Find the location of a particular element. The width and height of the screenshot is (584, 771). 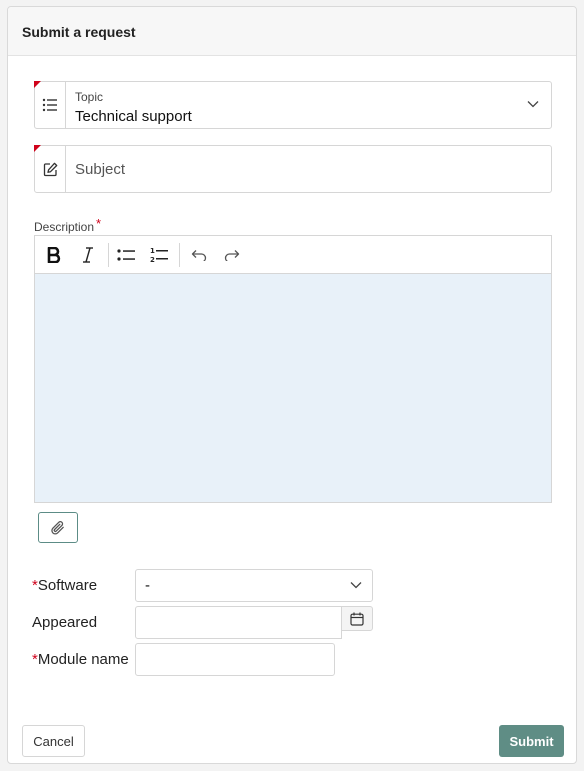

redo-icon is located at coordinates (232, 255).